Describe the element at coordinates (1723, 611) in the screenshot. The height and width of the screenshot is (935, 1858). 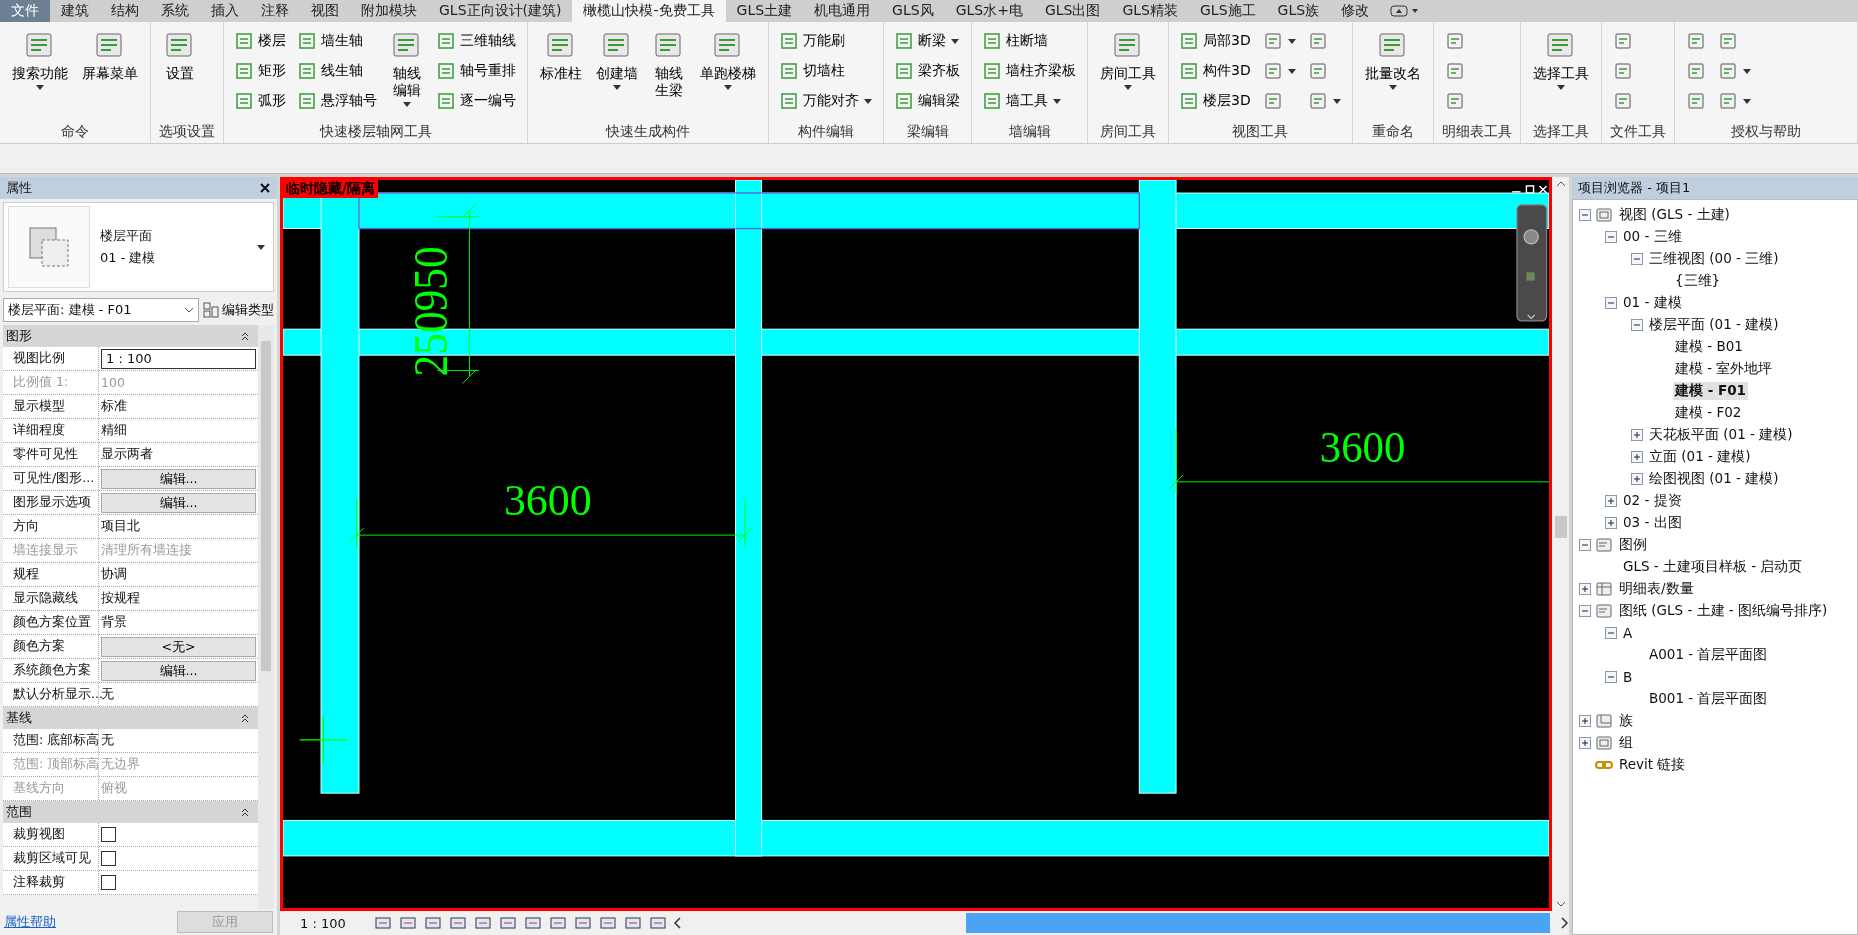
I see `tree-item: 图纸 (GLS - 土建 - 图纸编号排序)` at that location.